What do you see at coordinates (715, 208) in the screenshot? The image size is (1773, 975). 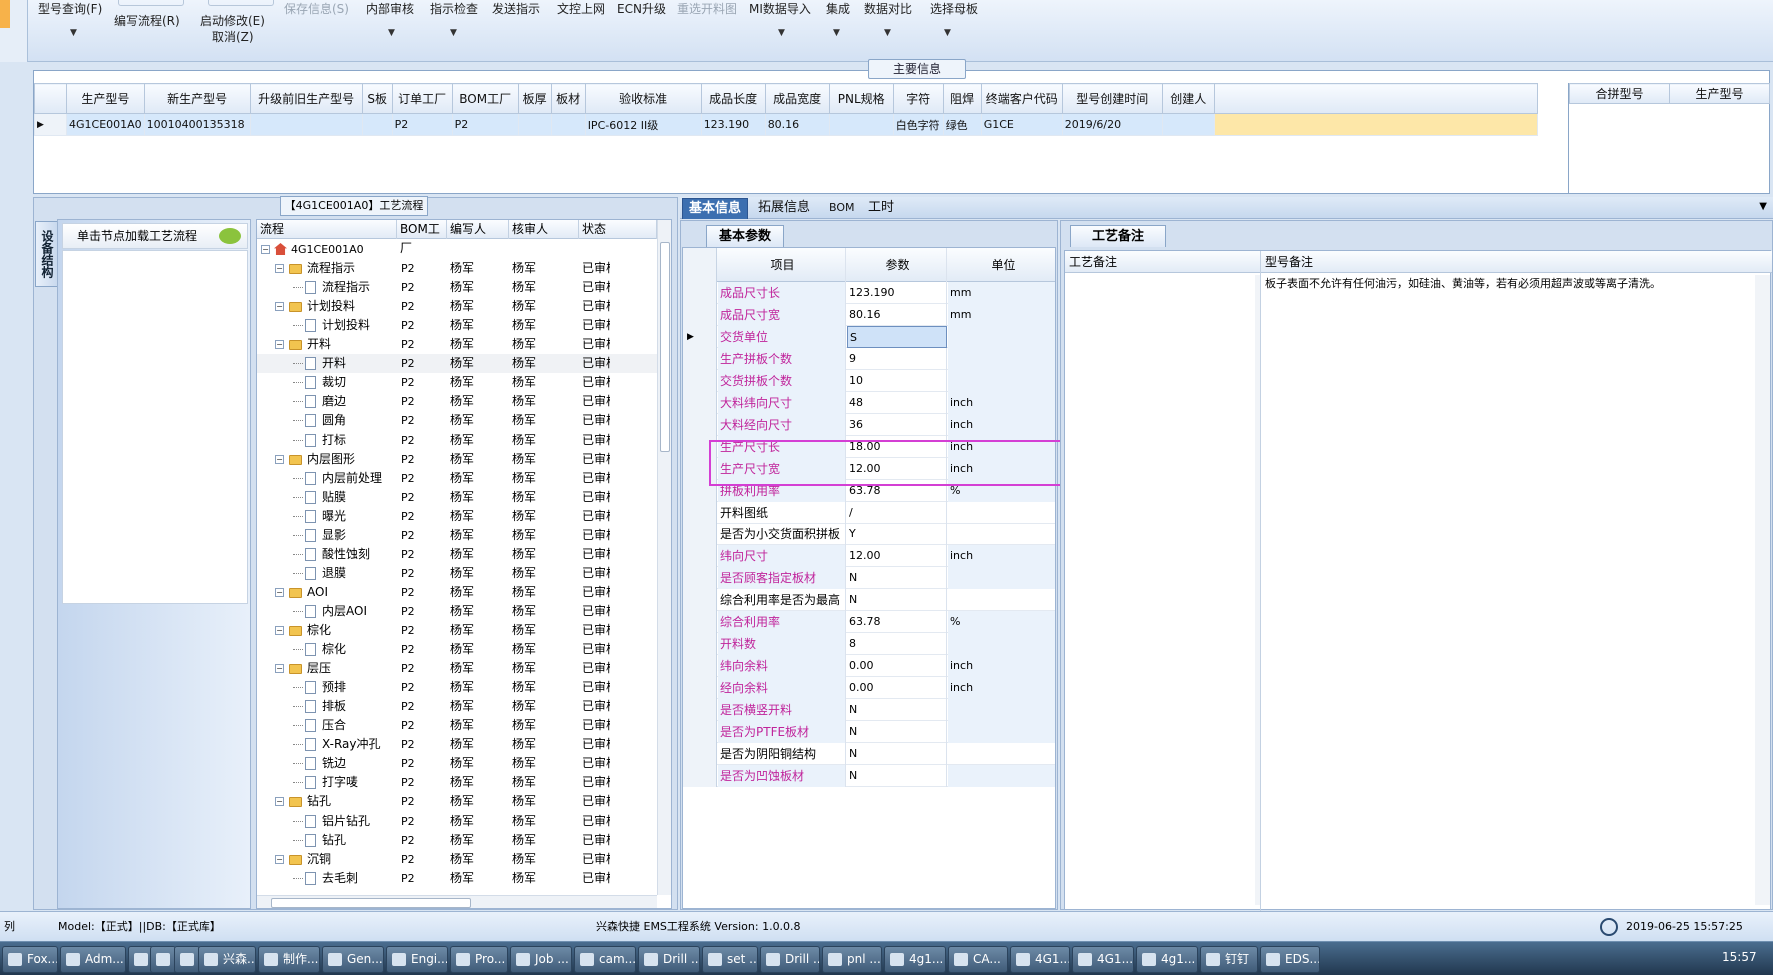 I see `tab: 基本信息` at bounding box center [715, 208].